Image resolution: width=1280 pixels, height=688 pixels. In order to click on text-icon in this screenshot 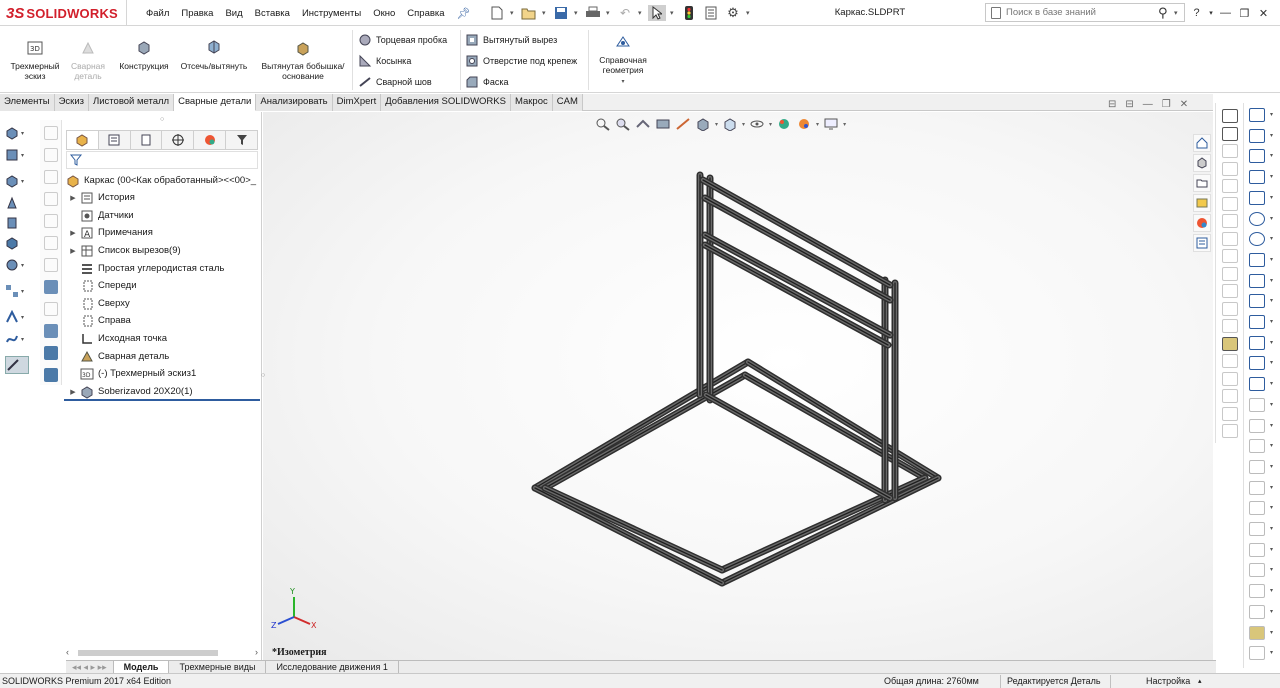, I will do `click(1230, 308)`.